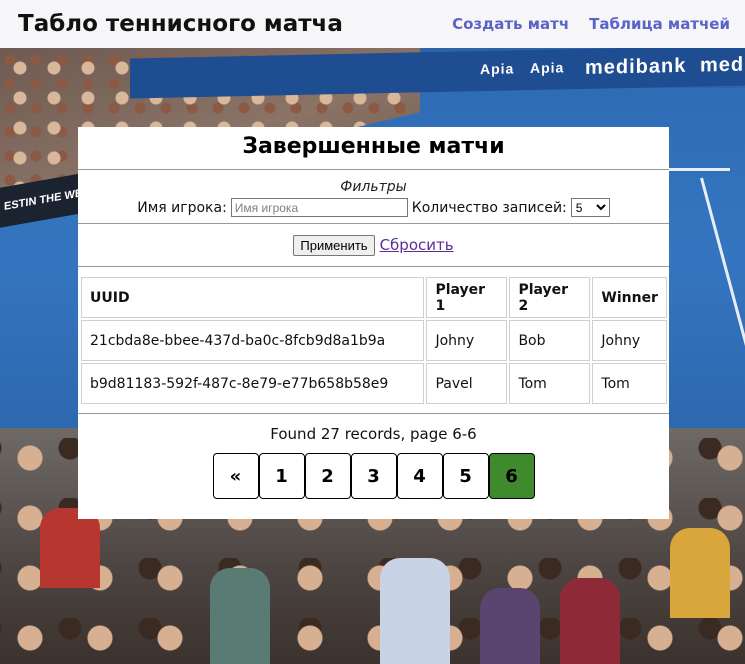 The height and width of the screenshot is (664, 745). I want to click on table-header-row: UUID Player 1 Player 2 Winner, so click(374, 297).